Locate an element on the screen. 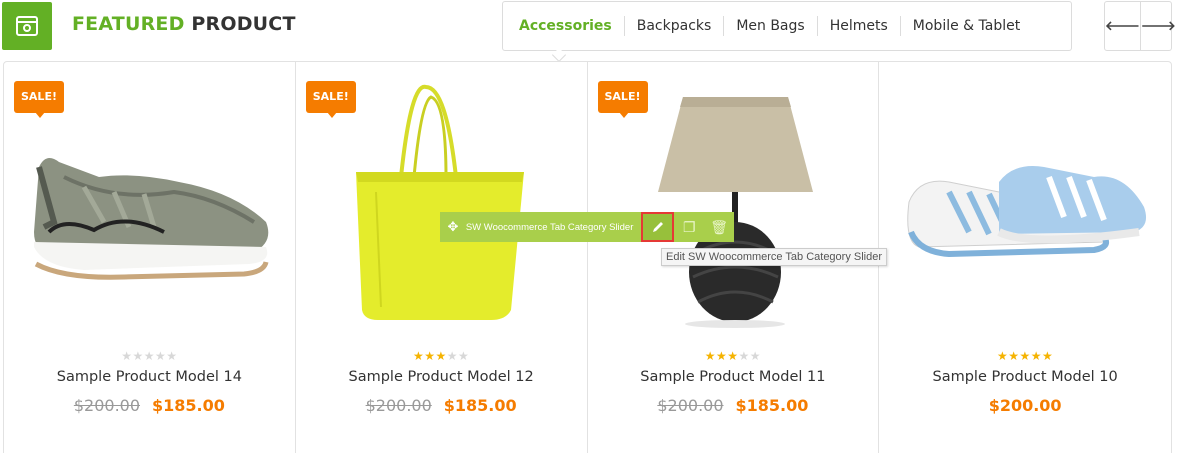 The image size is (1187, 453). product-name: Sample Product Model 14 is located at coordinates (149, 377).